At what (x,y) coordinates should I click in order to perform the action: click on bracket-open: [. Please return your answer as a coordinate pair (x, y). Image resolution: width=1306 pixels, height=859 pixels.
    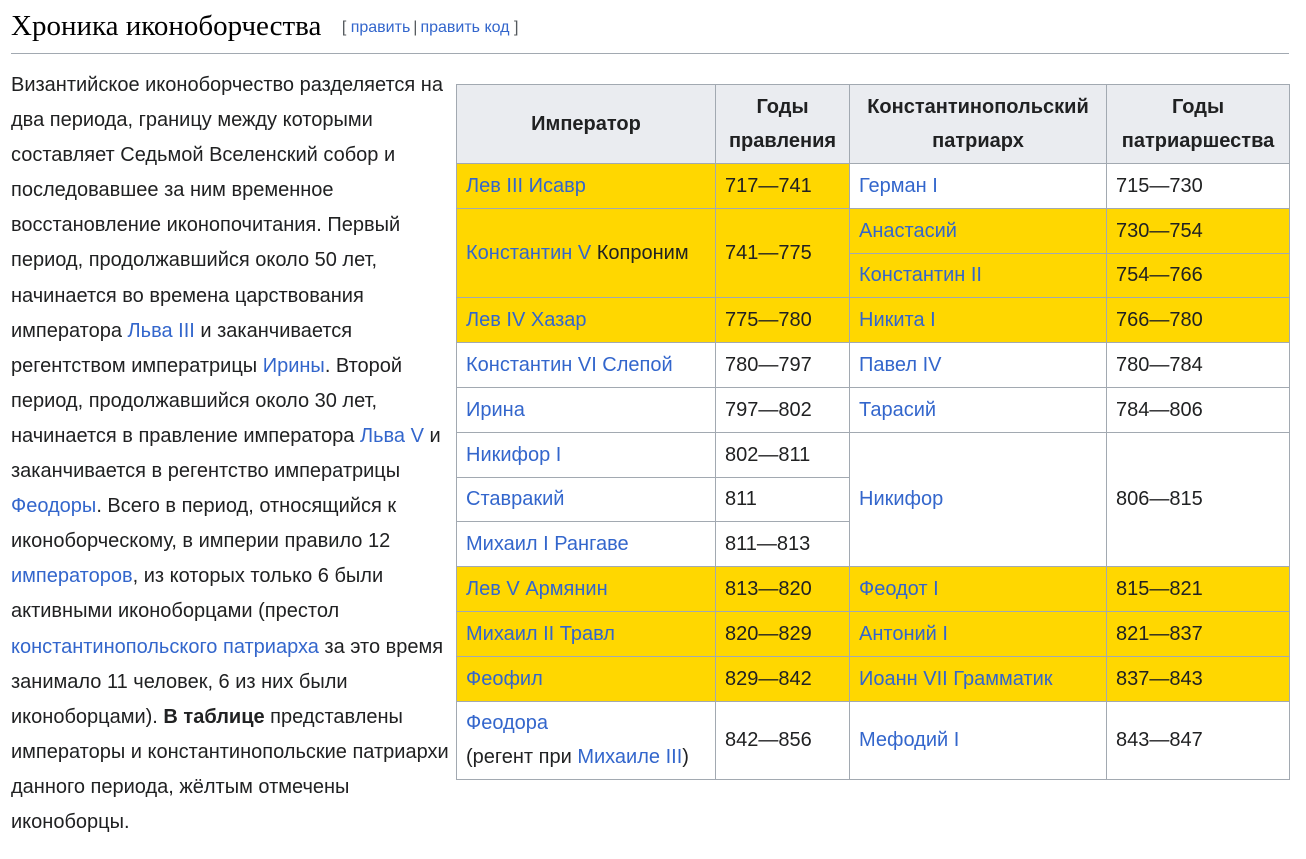
    Looking at the image, I should click on (344, 27).